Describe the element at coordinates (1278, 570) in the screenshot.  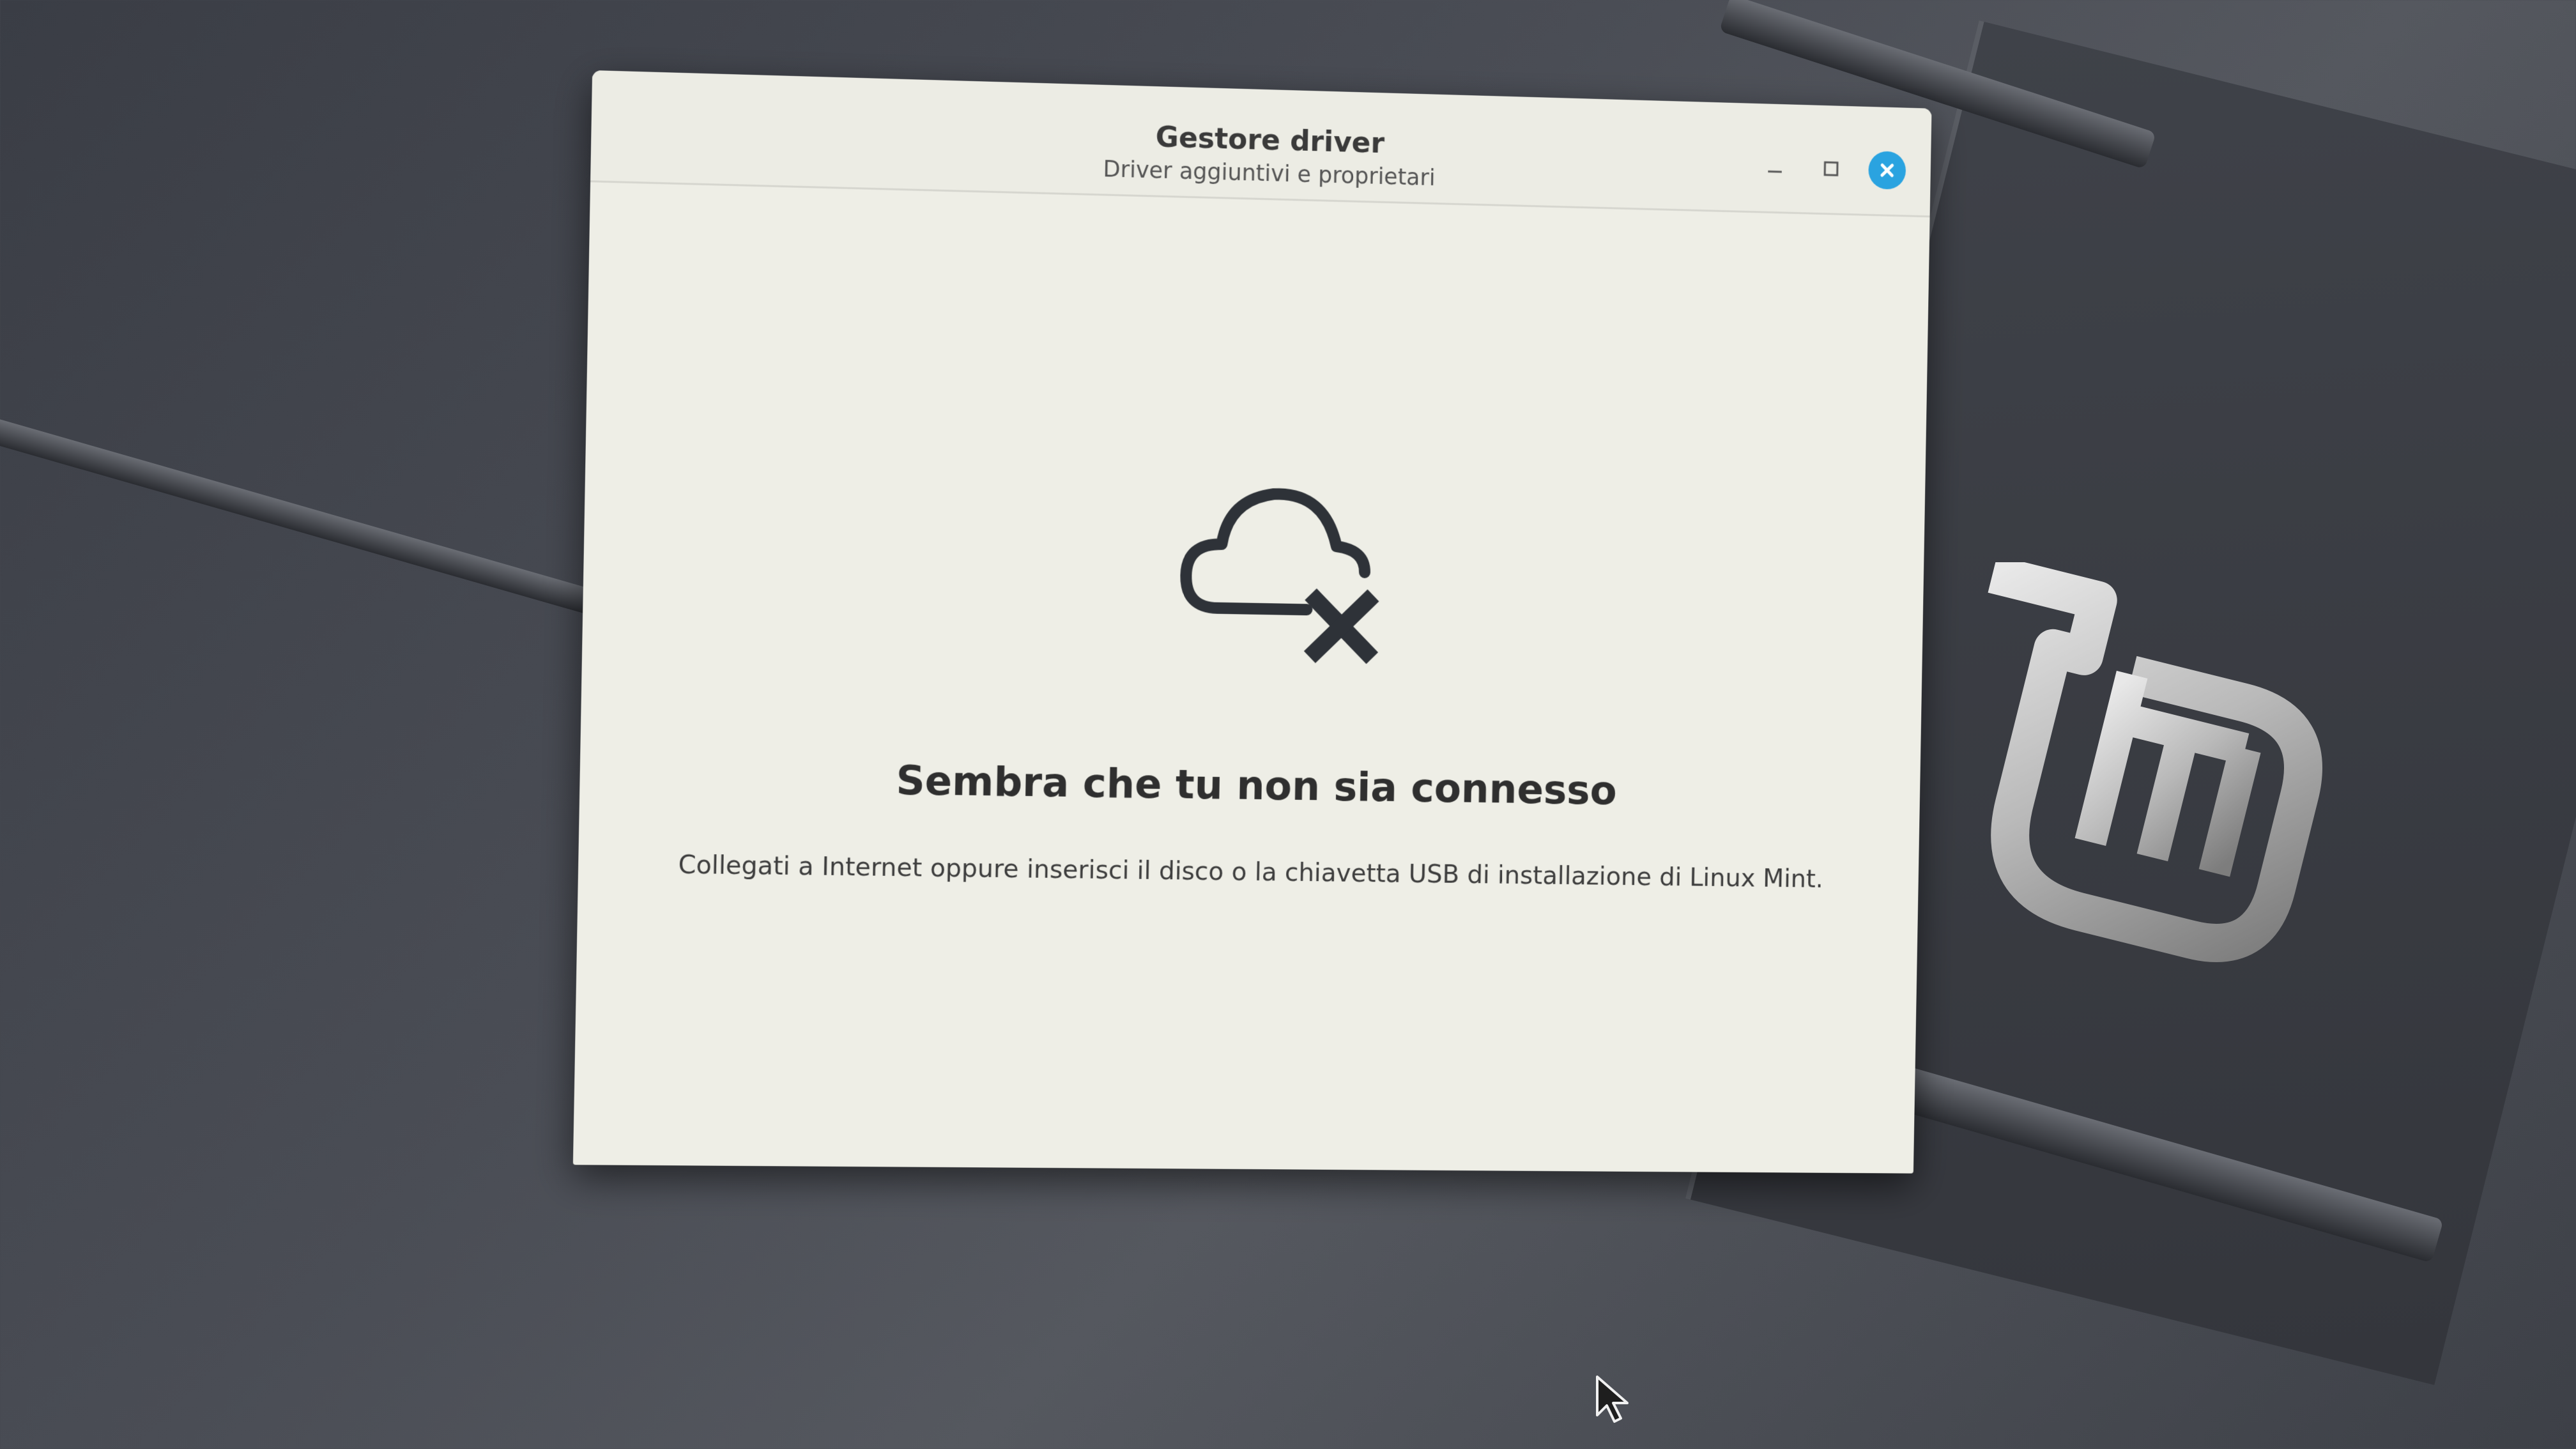
I see `cloud-offline-icon` at that location.